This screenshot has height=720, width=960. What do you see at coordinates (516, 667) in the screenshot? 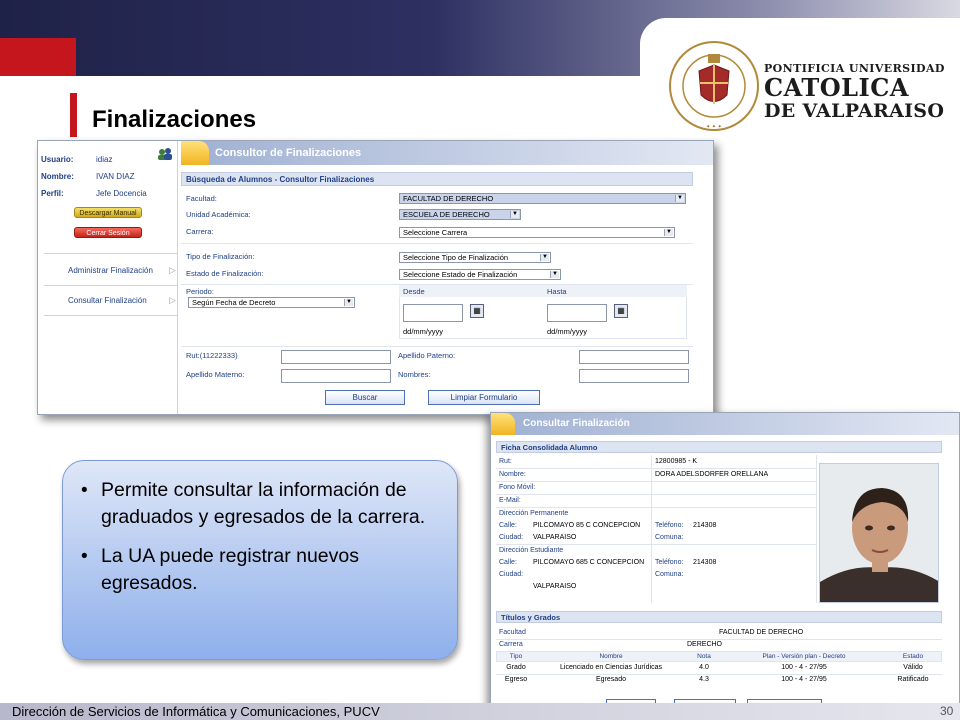
I see `table-cell: Grado` at bounding box center [516, 667].